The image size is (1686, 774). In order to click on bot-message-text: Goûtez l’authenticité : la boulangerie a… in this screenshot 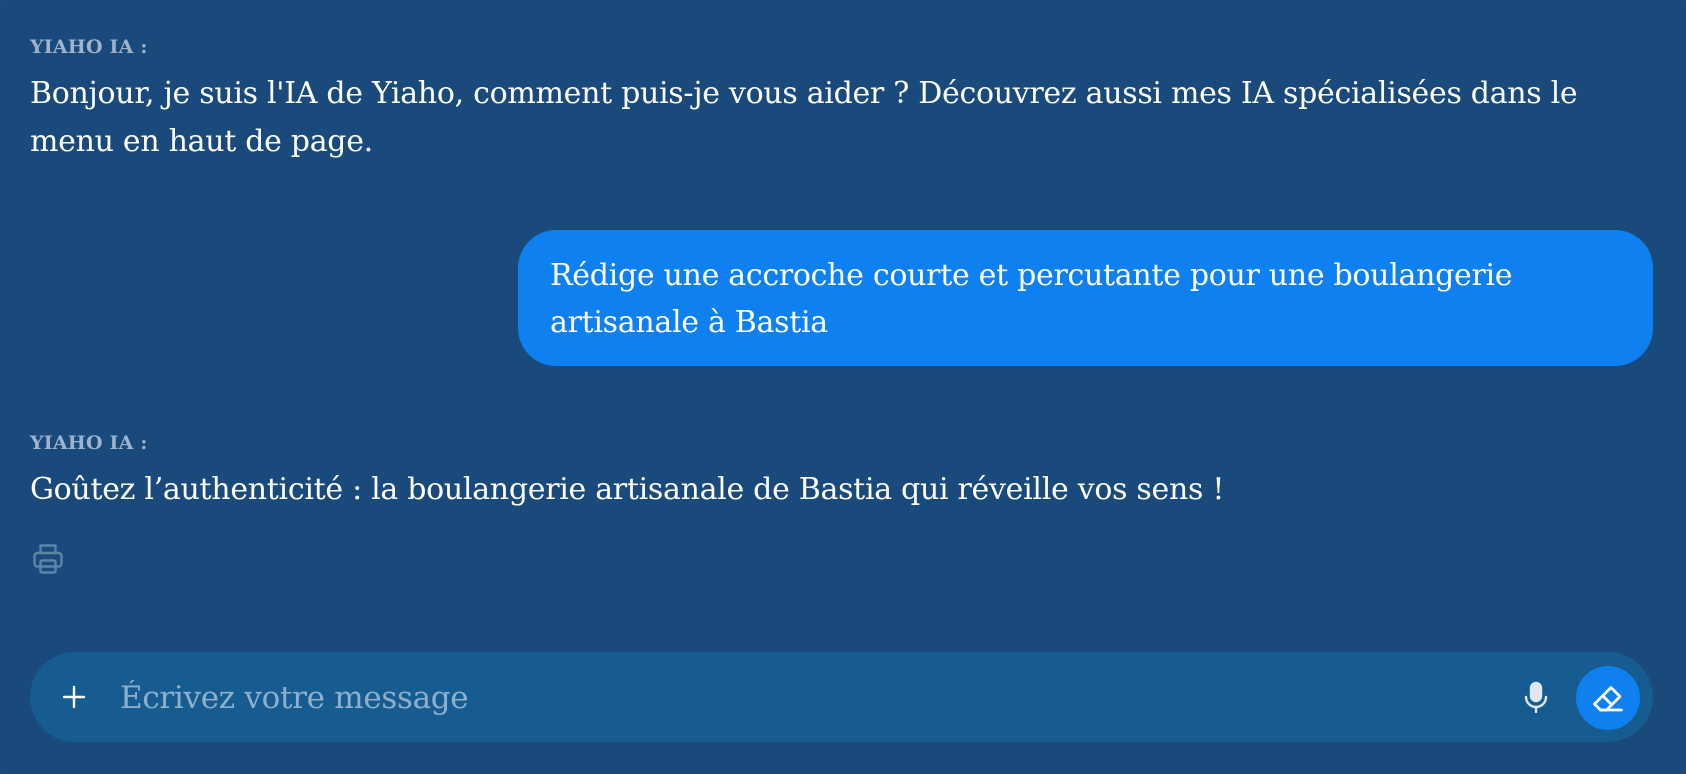, I will do `click(627, 489)`.